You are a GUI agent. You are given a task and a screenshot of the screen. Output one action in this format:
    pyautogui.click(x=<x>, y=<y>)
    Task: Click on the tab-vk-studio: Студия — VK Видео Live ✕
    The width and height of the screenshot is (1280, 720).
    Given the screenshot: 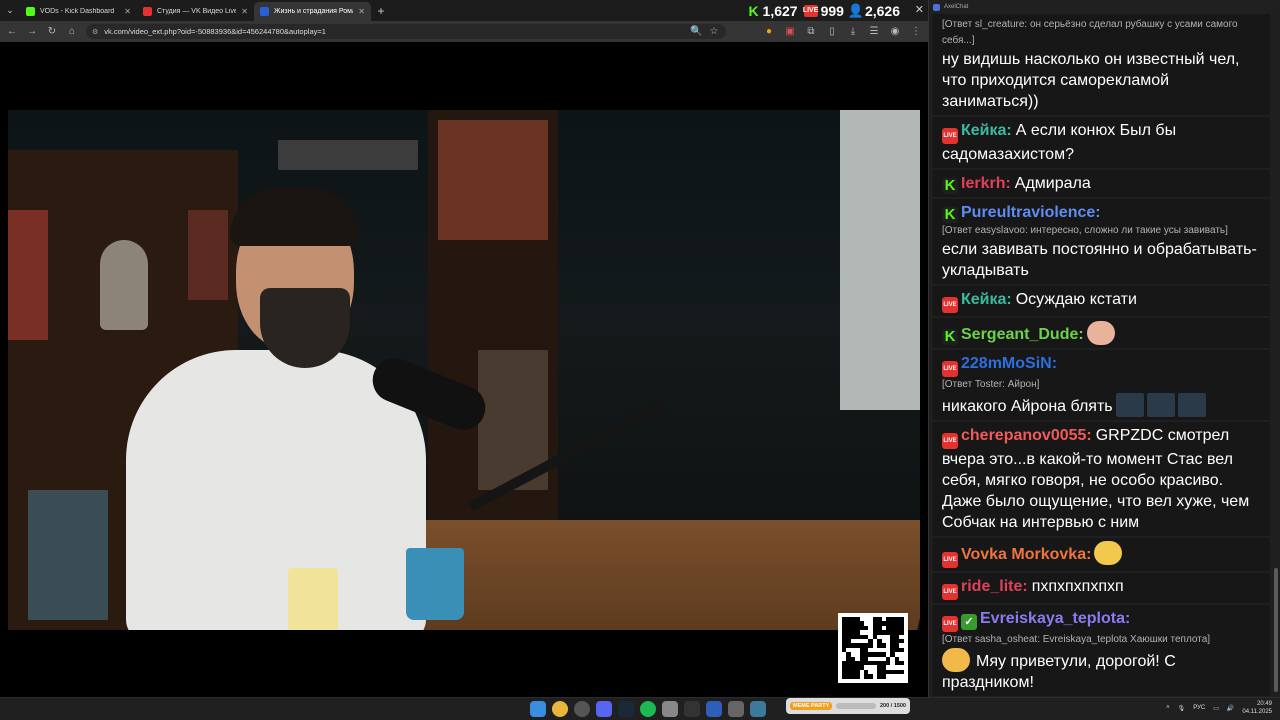 What is the action you would take?
    pyautogui.click(x=195, y=11)
    